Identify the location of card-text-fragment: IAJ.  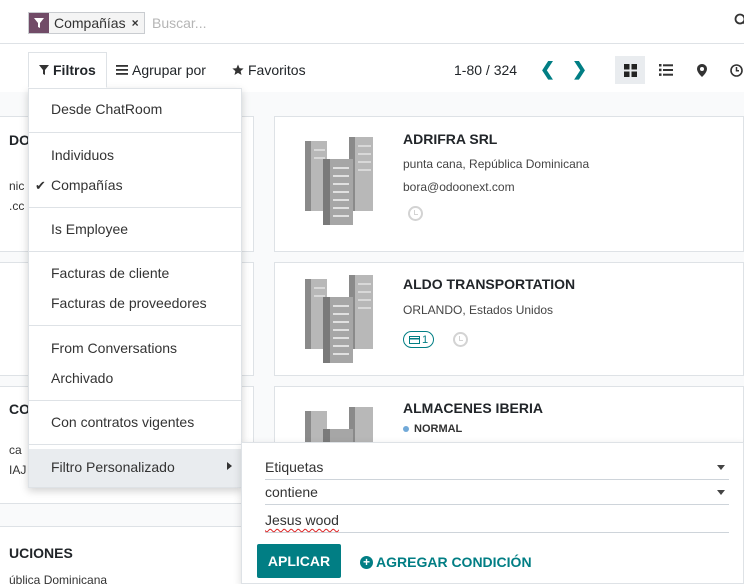
(18, 470).